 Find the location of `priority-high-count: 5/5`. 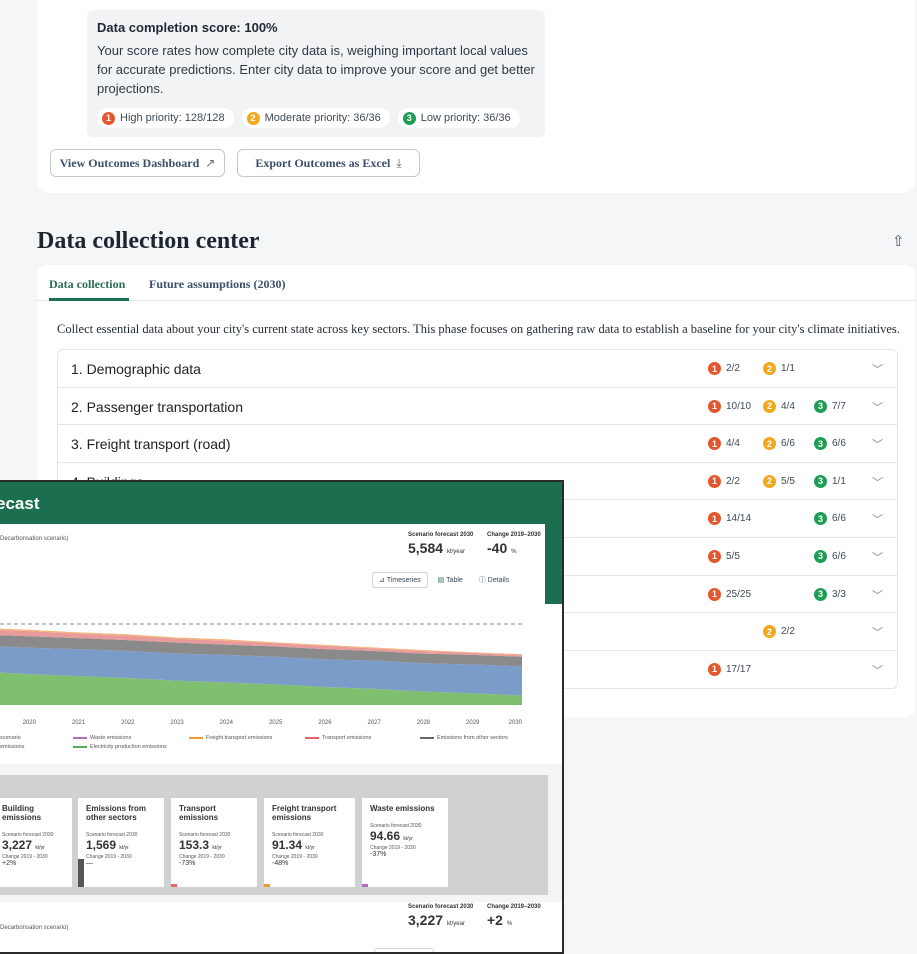

priority-high-count: 5/5 is located at coordinates (733, 556).